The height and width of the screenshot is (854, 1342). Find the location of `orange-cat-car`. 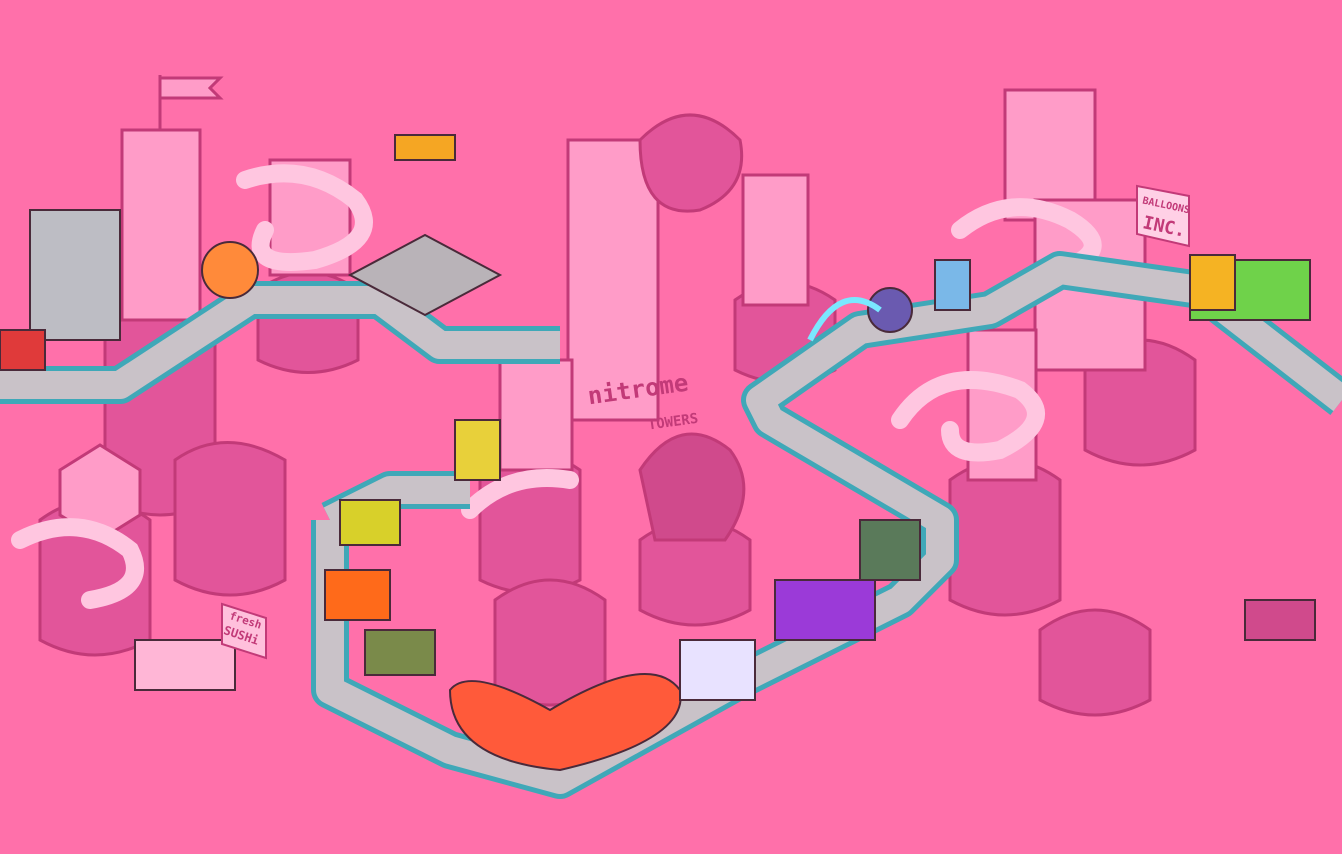

orange-cat-car is located at coordinates (230, 270).